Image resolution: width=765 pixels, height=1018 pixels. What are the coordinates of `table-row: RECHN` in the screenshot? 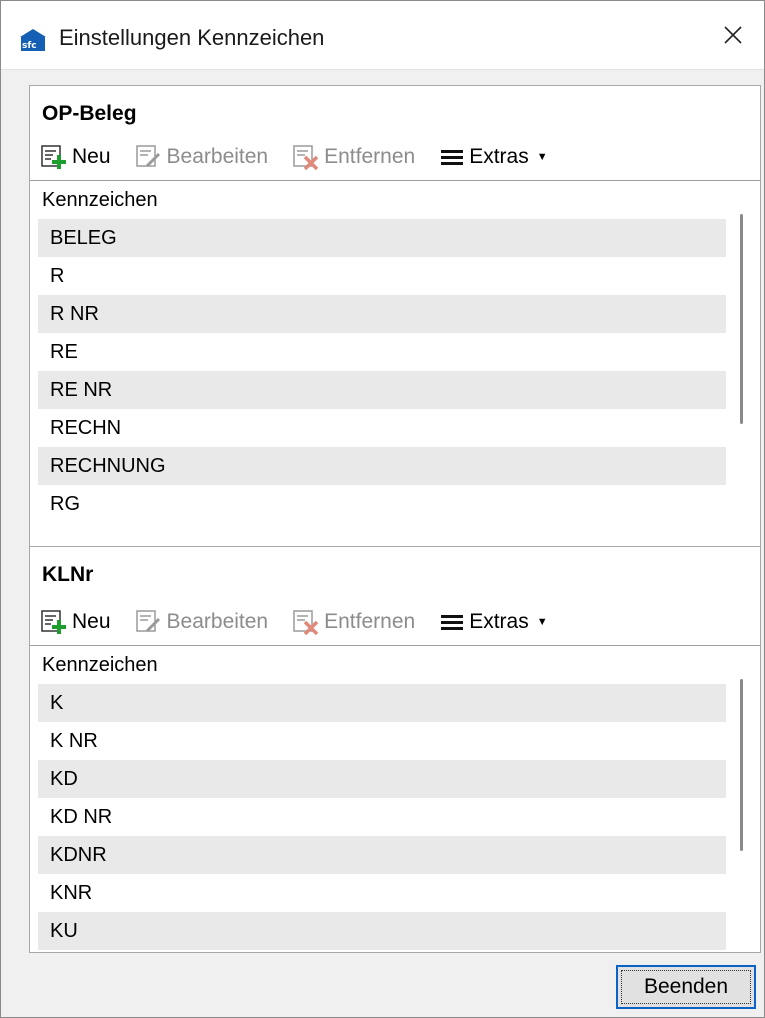 It's located at (383, 428).